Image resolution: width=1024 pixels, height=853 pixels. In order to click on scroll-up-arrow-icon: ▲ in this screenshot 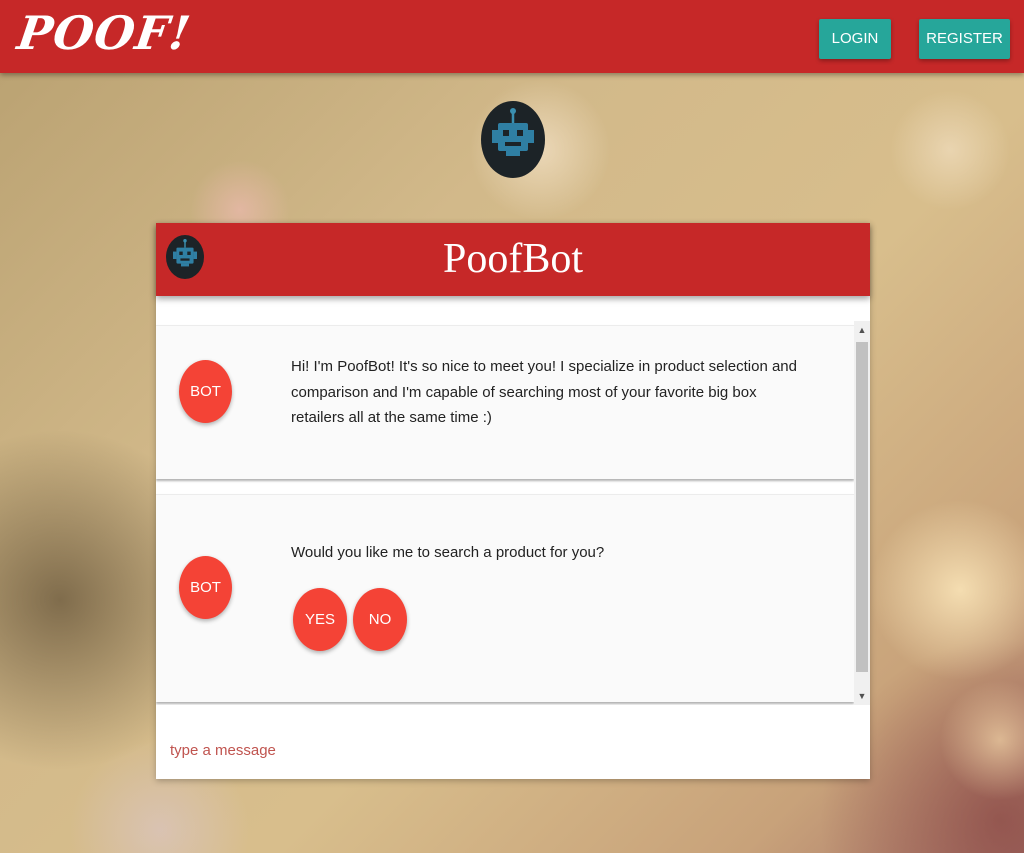, I will do `click(862, 330)`.